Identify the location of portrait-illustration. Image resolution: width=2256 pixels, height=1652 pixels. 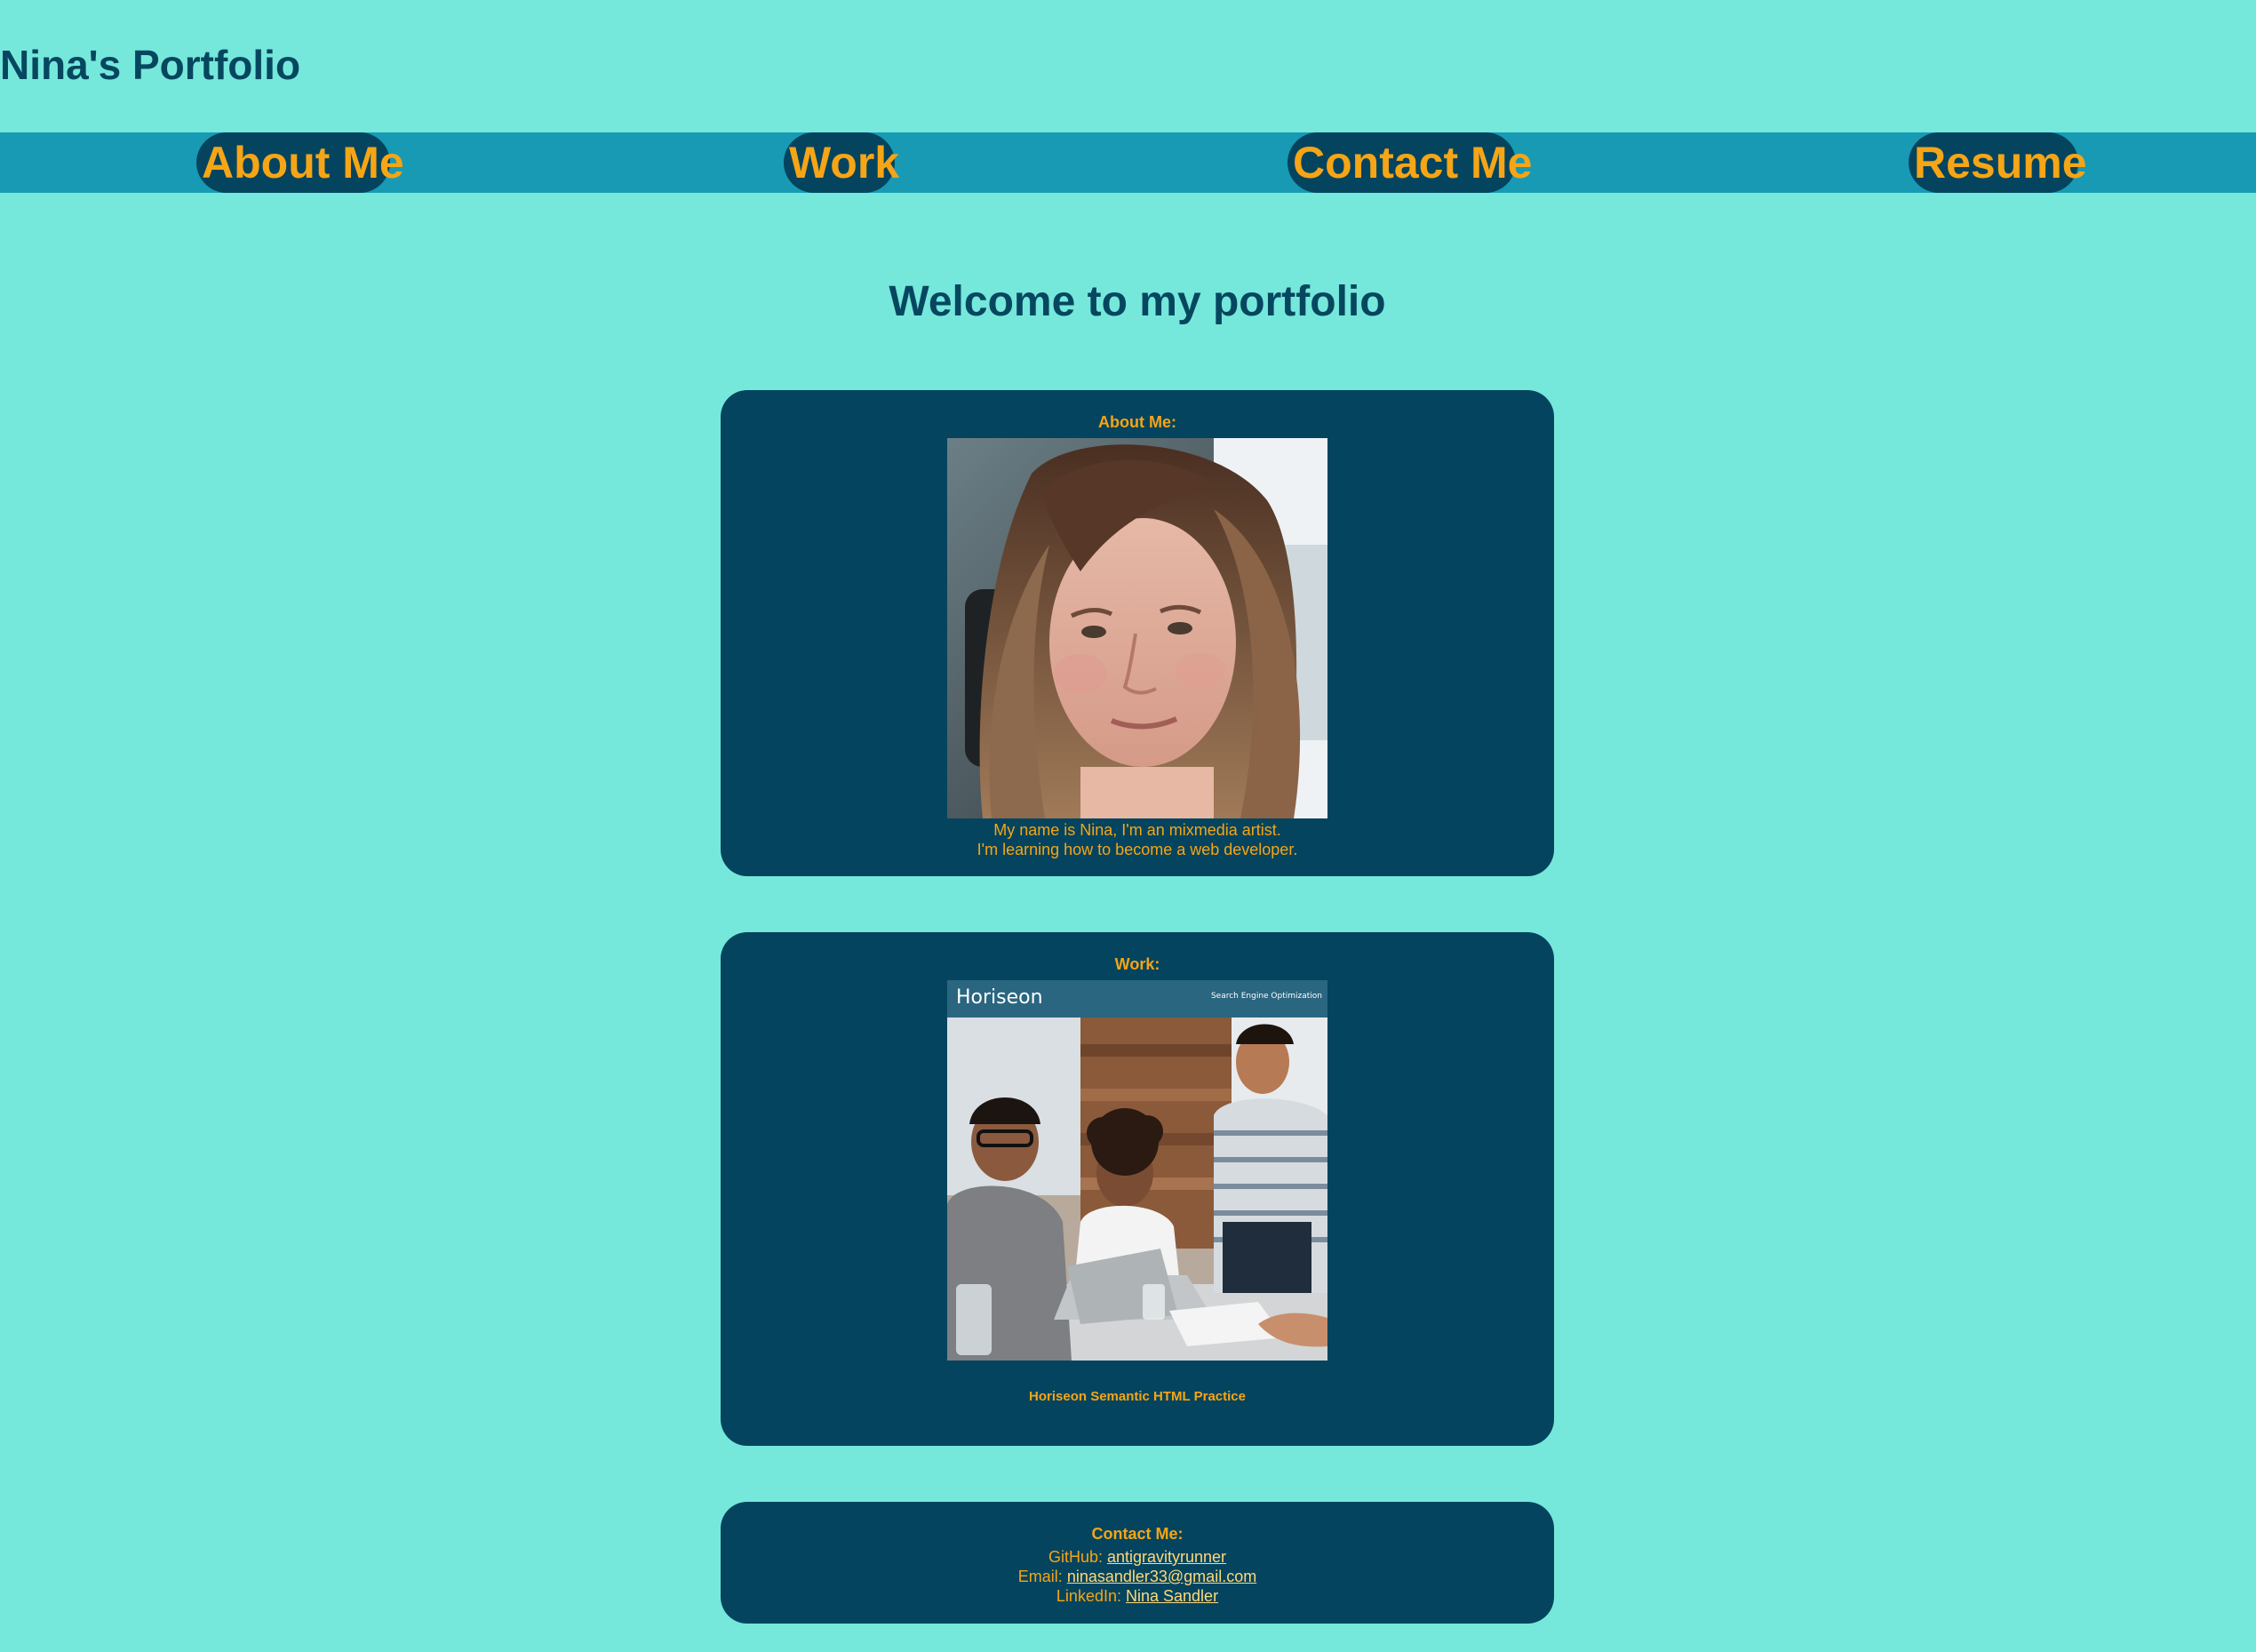
(1137, 628).